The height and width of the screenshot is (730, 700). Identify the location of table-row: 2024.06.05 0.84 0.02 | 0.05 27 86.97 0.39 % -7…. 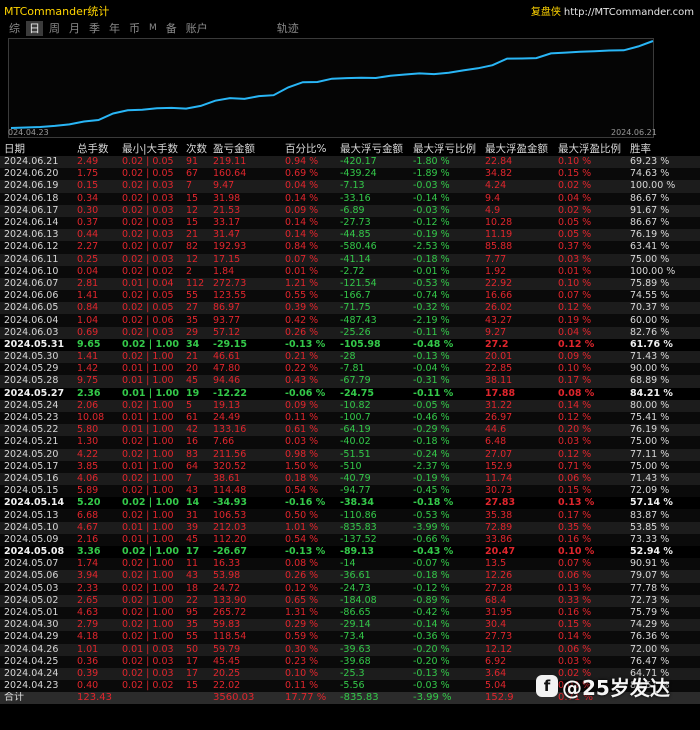
(350, 308).